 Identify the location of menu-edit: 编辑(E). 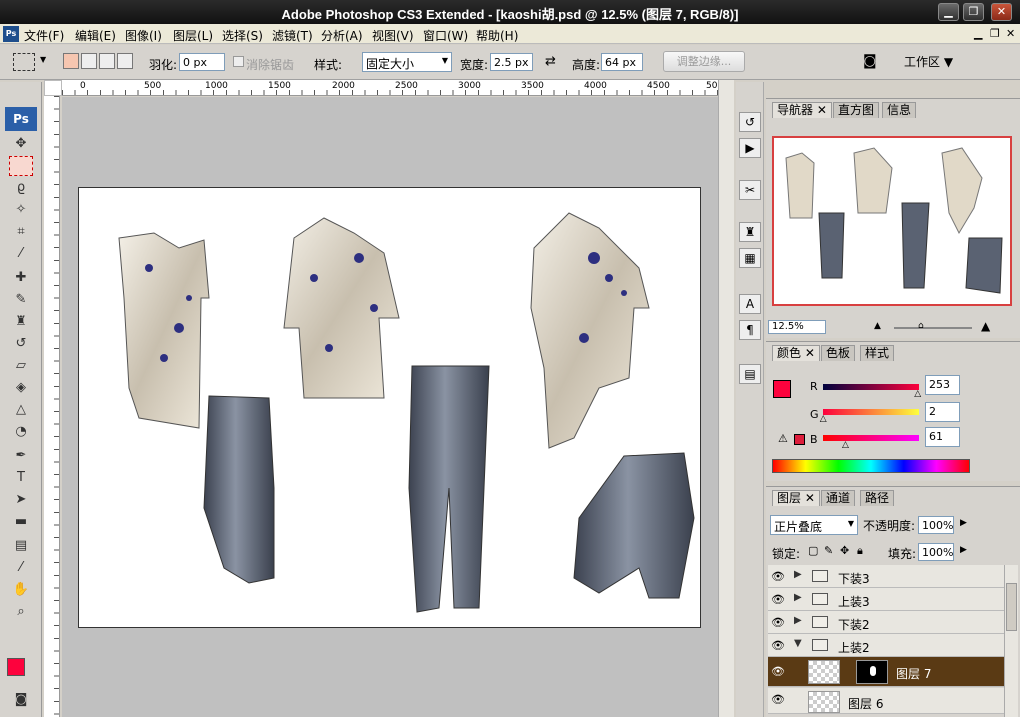
(95, 35).